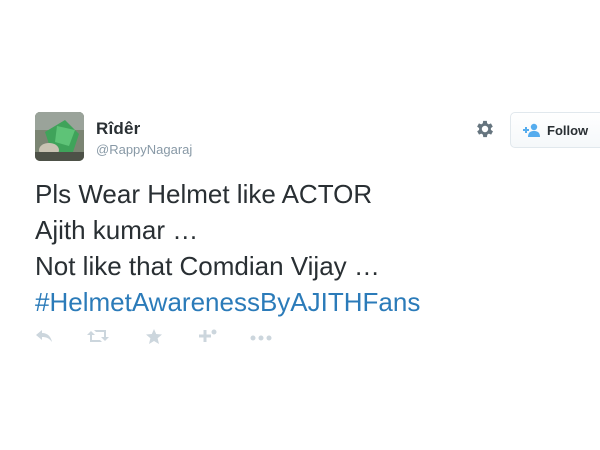  What do you see at coordinates (204, 194) in the screenshot?
I see `tweet-line: Pls Wear Helmet like ACTOR` at bounding box center [204, 194].